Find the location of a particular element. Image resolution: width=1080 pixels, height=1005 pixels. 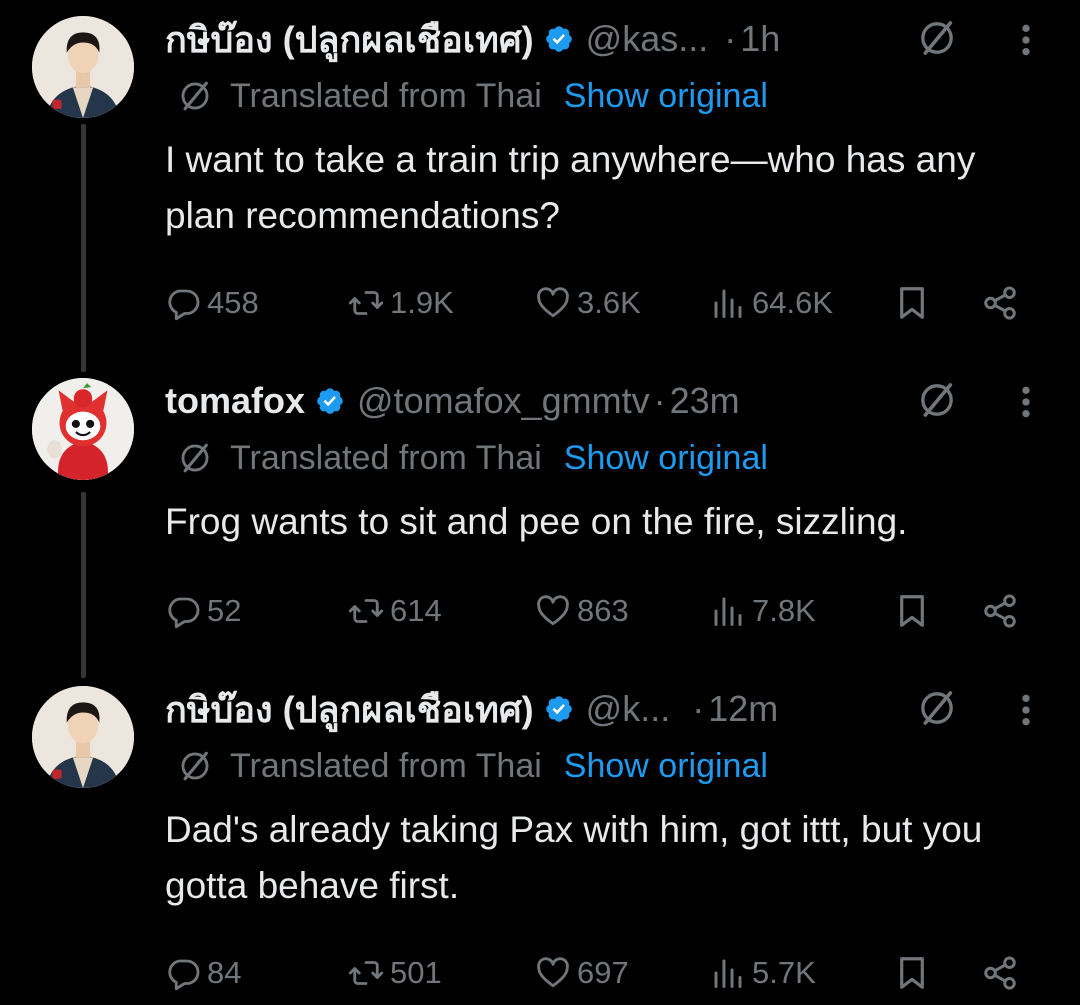

handle: @tomafox_gmmtv is located at coordinates (503, 401).